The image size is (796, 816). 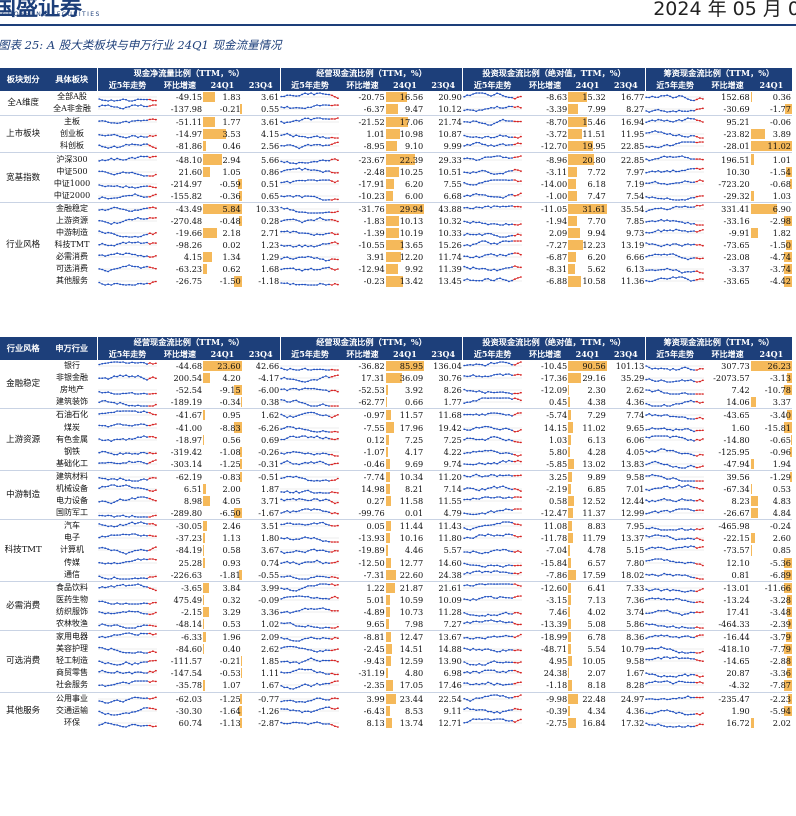 What do you see at coordinates (71, 281) in the screenshot?
I see `row-label: 其他服务` at bounding box center [71, 281].